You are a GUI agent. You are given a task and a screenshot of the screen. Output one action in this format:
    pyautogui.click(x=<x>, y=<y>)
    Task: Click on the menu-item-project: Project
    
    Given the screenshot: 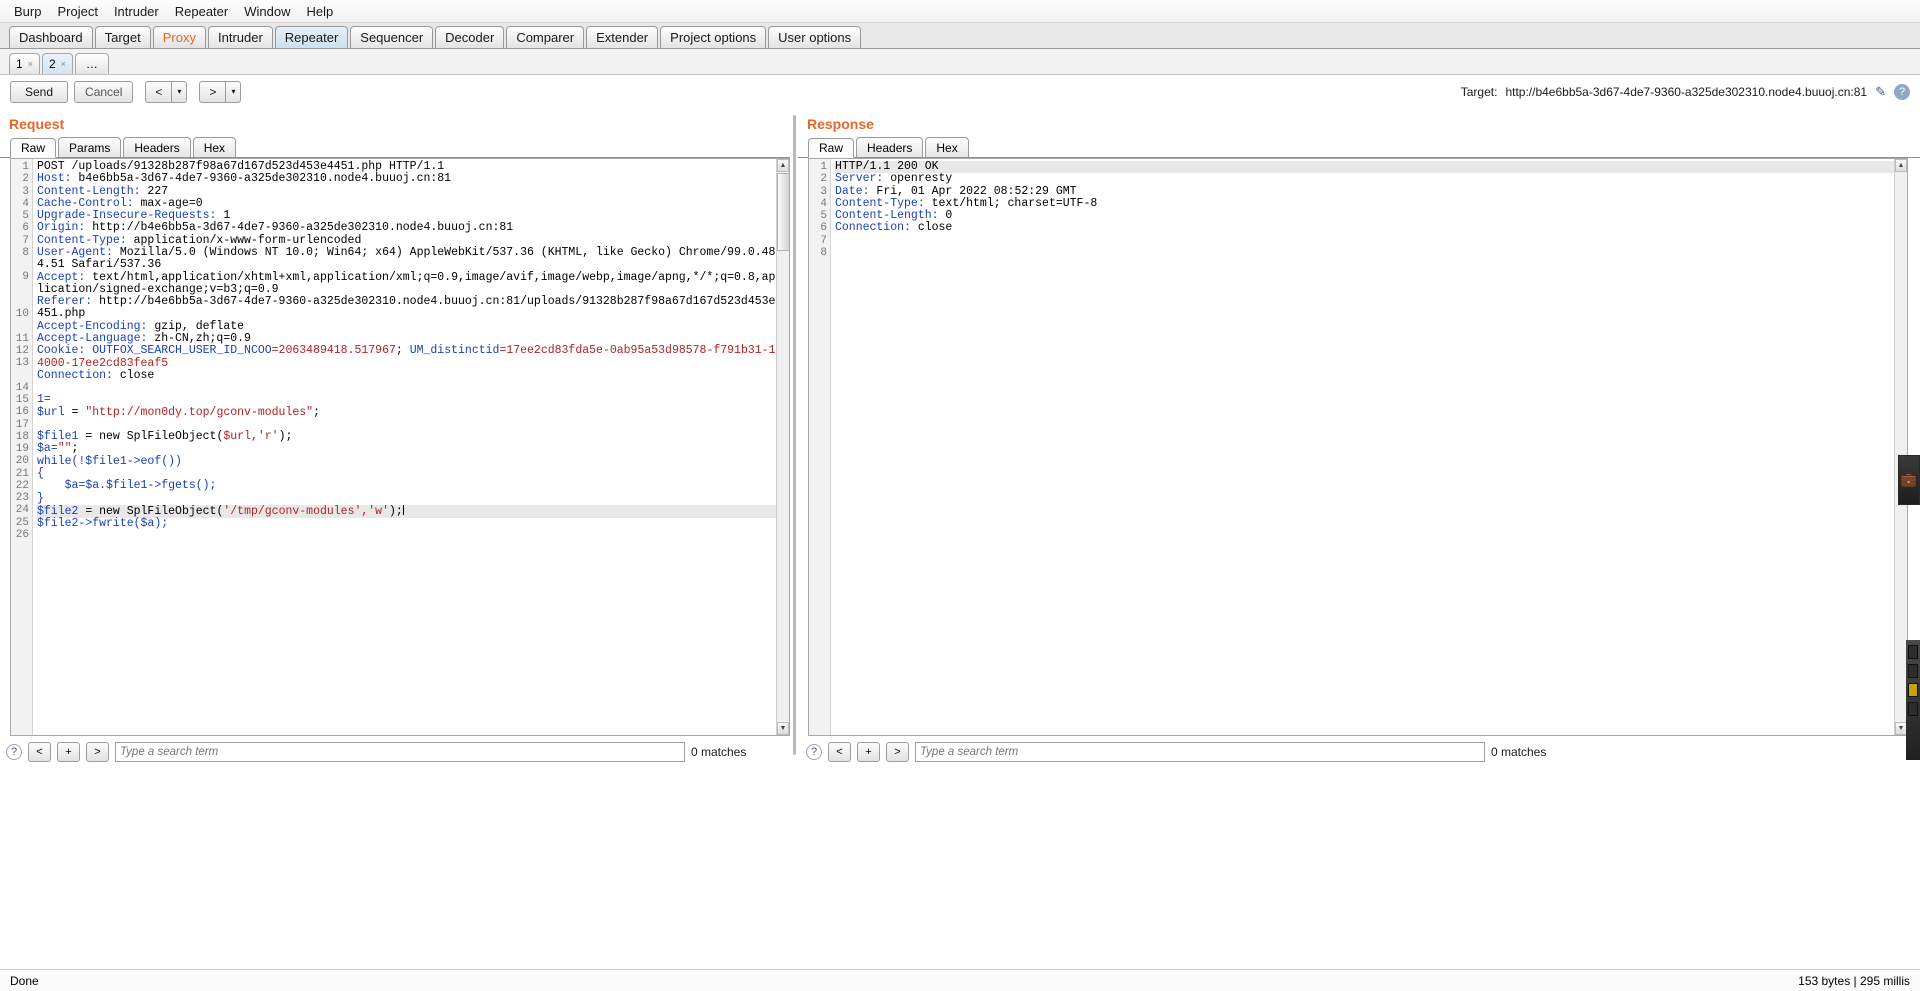 What is the action you would take?
    pyautogui.click(x=77, y=11)
    